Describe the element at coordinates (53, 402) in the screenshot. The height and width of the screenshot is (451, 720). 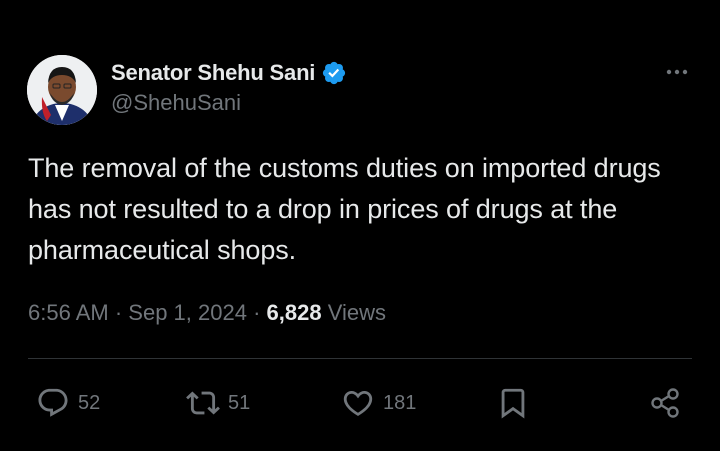
I see `reply-icon` at that location.